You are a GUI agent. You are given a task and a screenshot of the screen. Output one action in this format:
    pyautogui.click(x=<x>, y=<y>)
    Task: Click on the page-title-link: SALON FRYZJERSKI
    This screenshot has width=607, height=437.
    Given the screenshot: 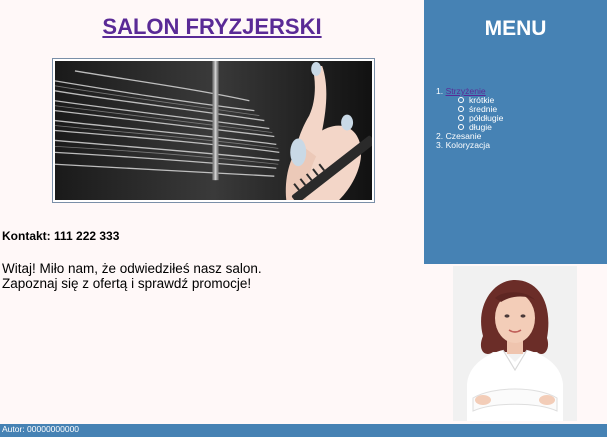 What is the action you would take?
    pyautogui.click(x=211, y=26)
    